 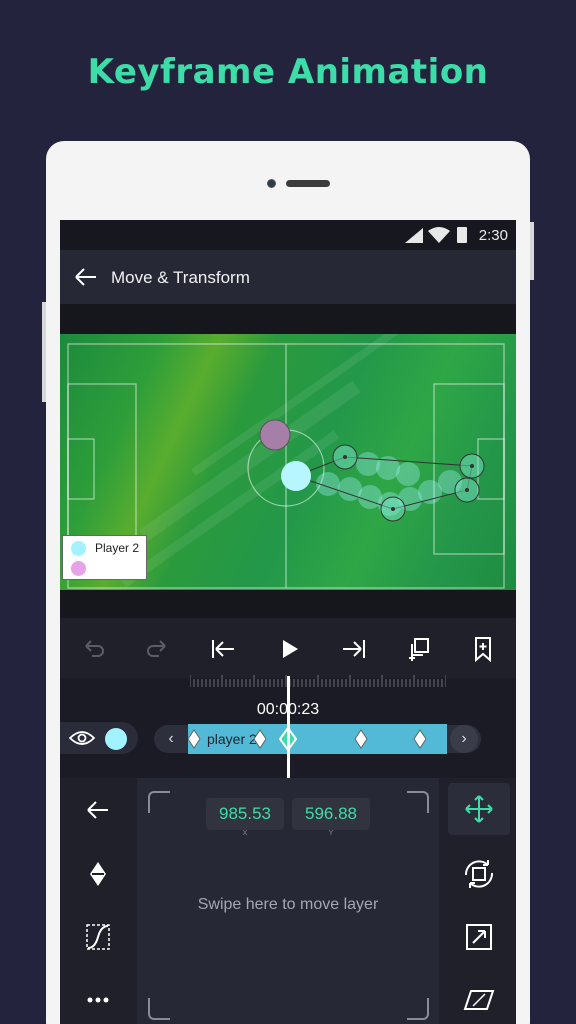 What do you see at coordinates (317, 739) in the screenshot?
I see `layer-clip: player 2` at bounding box center [317, 739].